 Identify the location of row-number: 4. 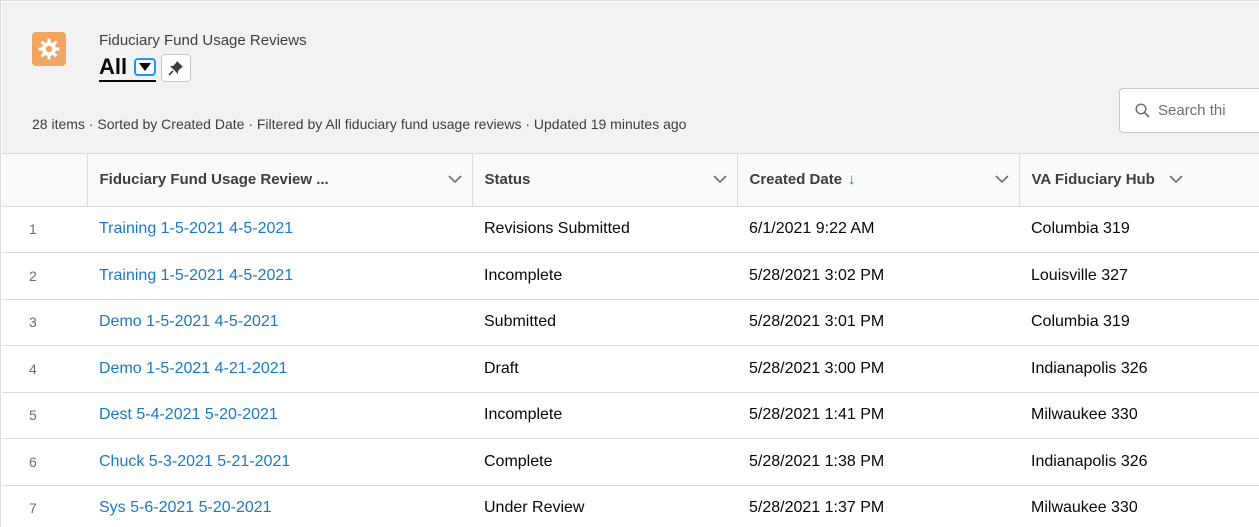
(44, 369).